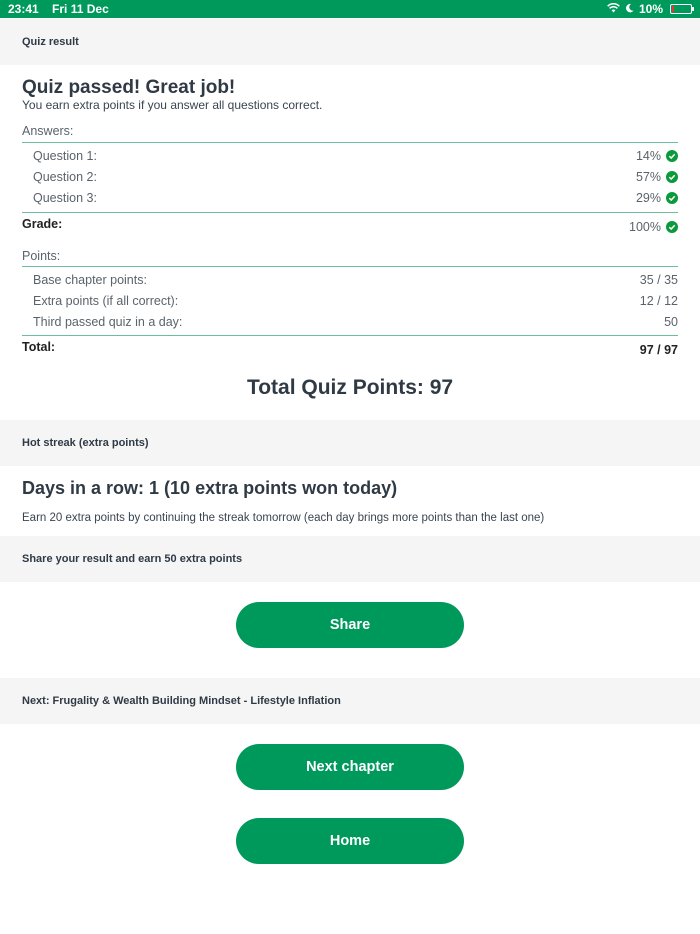 This screenshot has width=700, height=934. Describe the element at coordinates (108, 322) in the screenshot. I see `points-row-label: Third passed quiz in a day:` at that location.